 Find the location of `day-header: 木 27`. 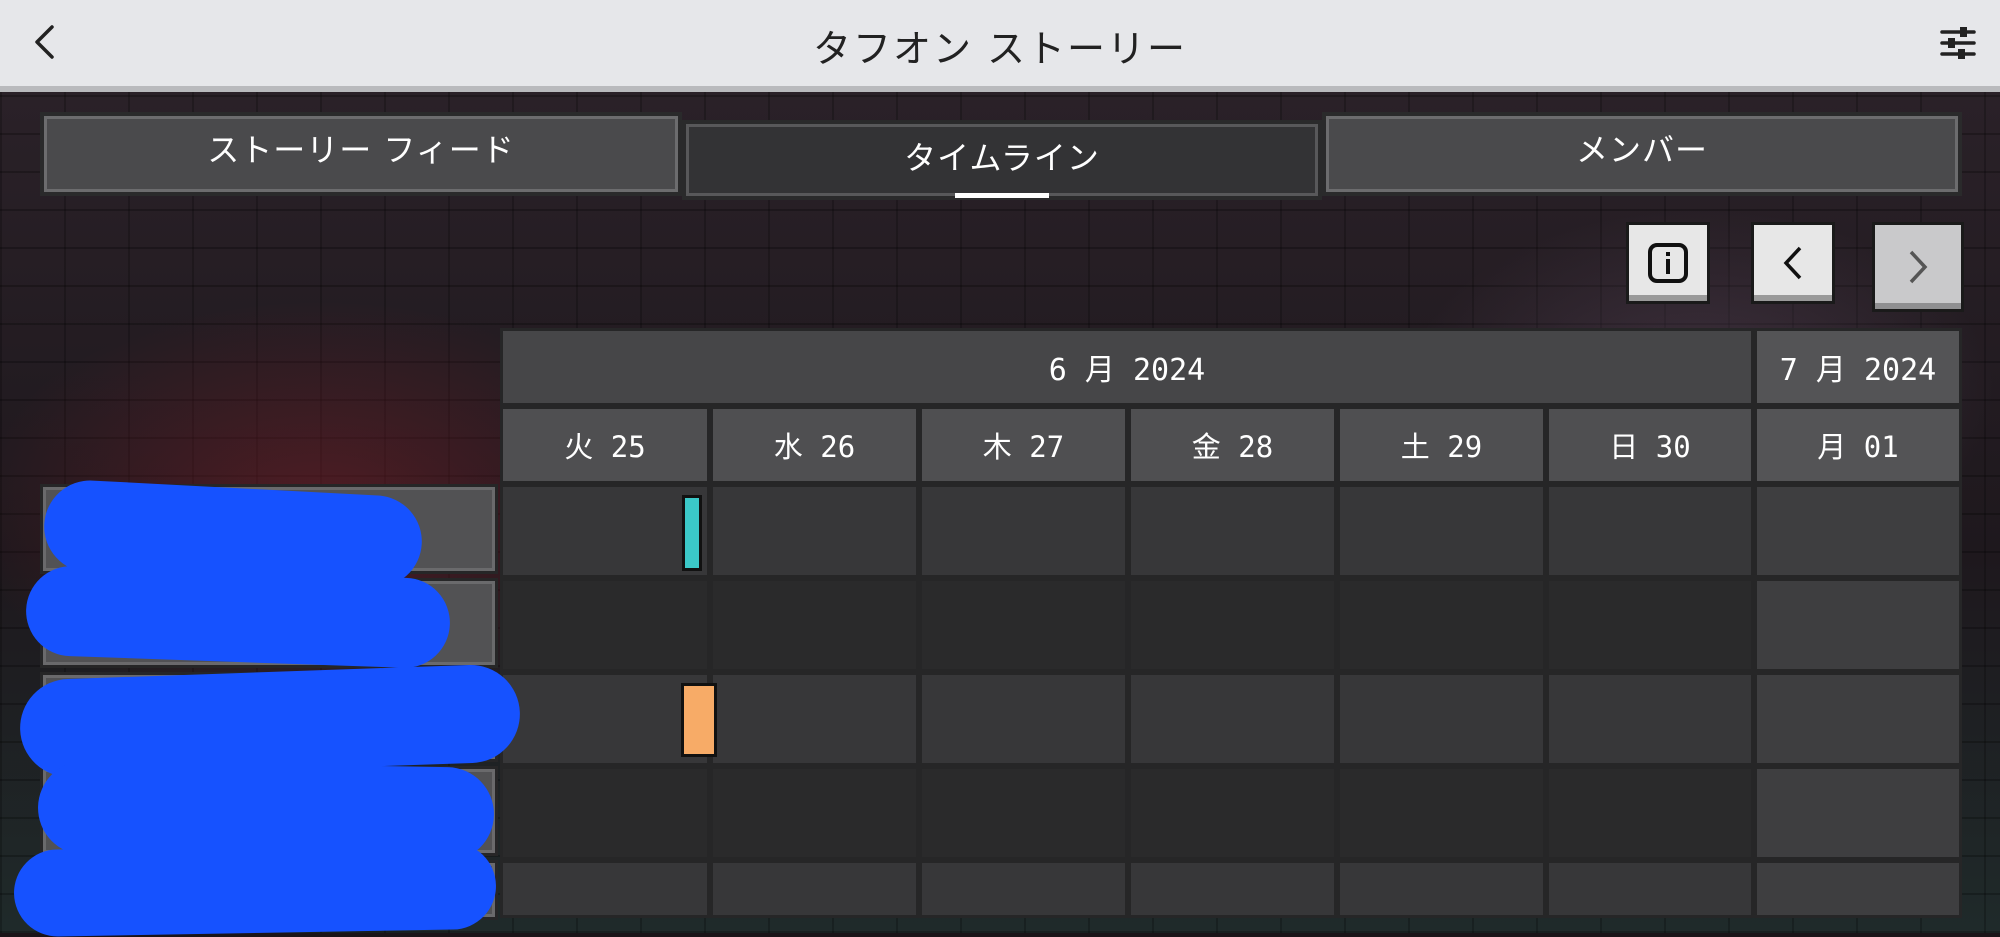

day-header: 木 27 is located at coordinates (1023, 445).